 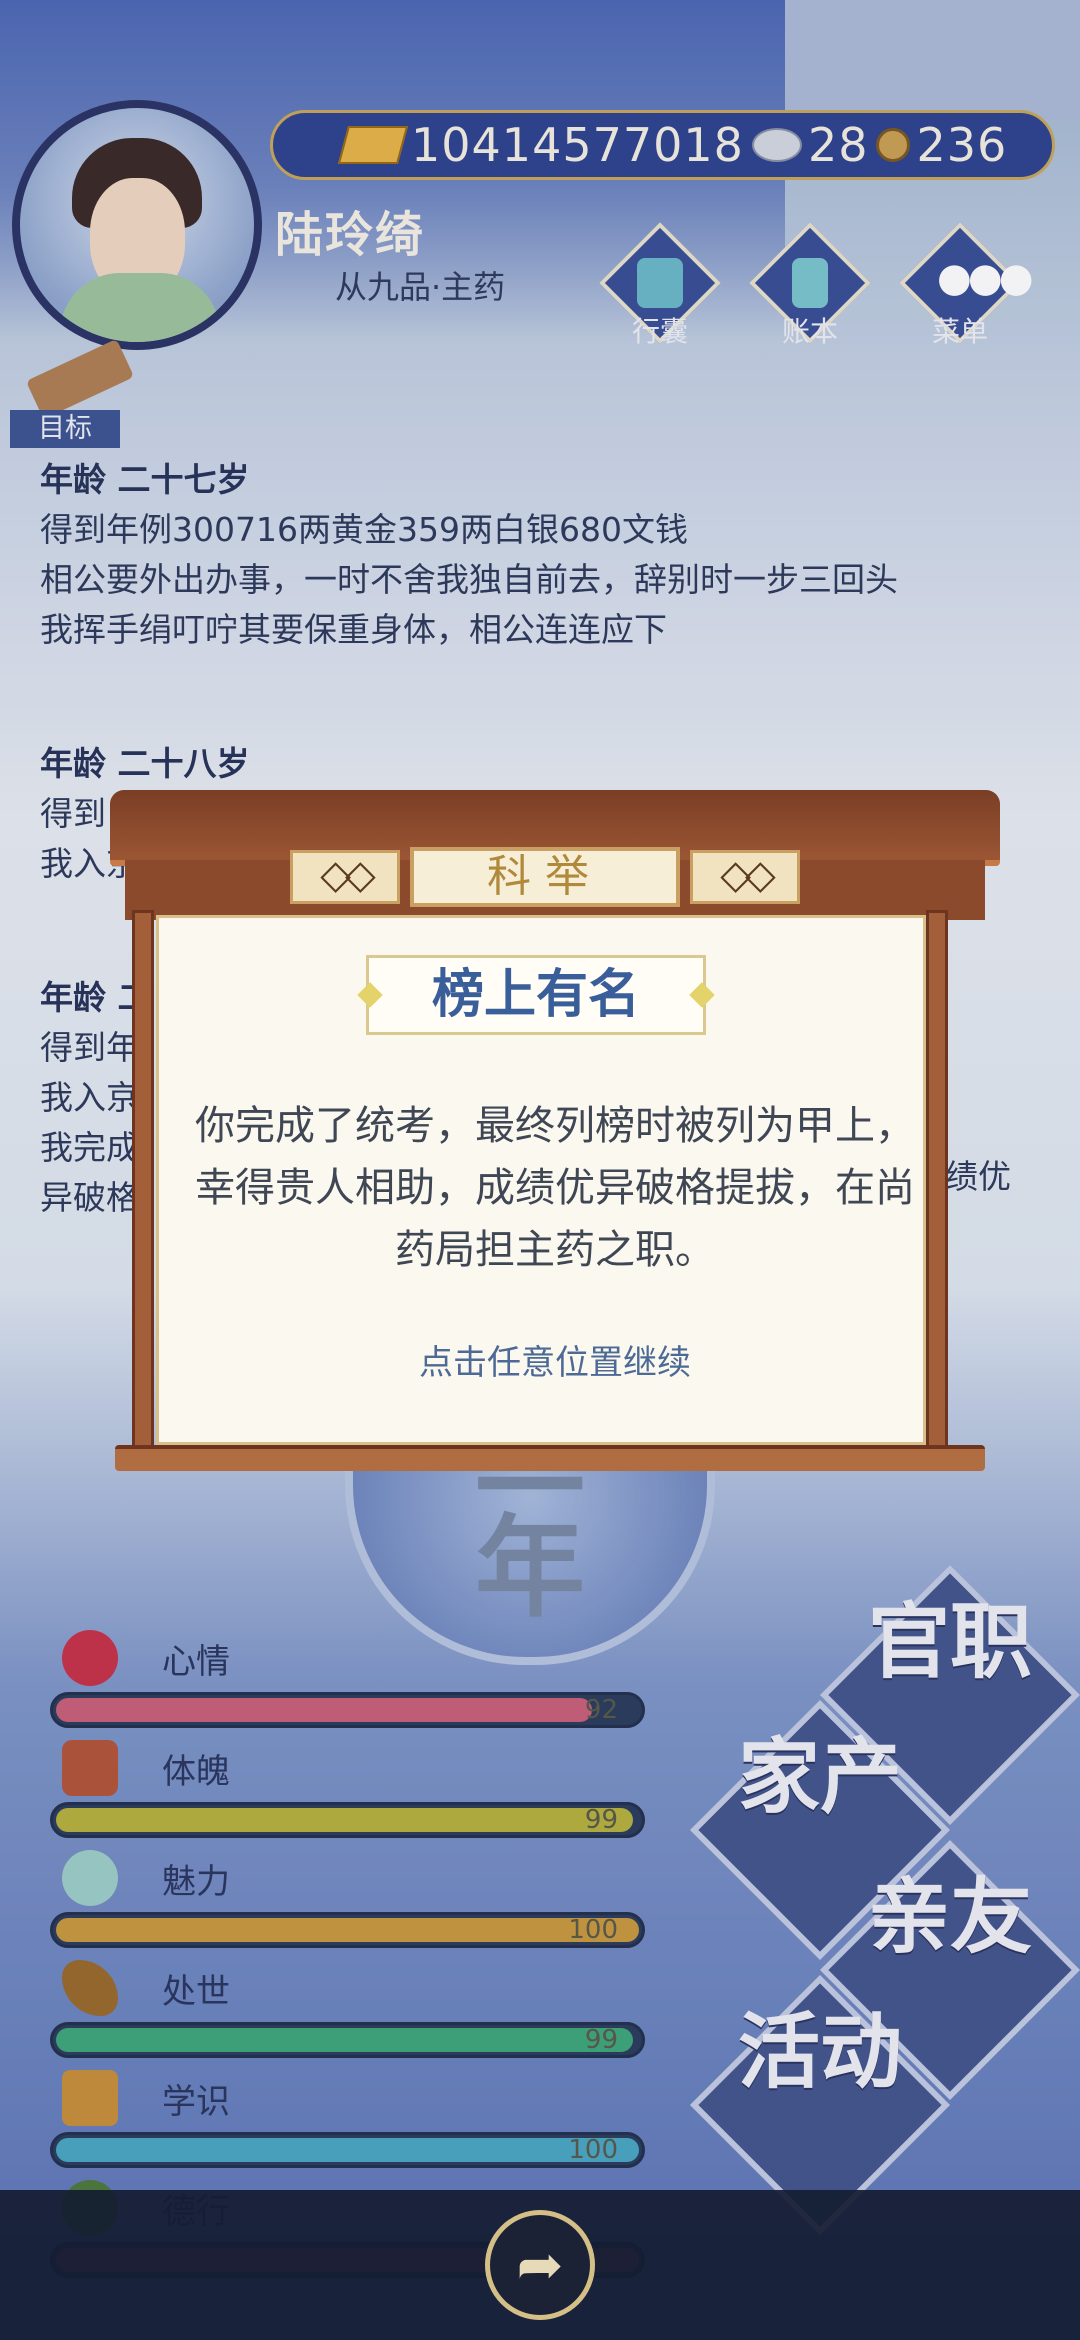 What do you see at coordinates (555, 1359) in the screenshot?
I see `continue-hint: 点击任意位置继续` at bounding box center [555, 1359].